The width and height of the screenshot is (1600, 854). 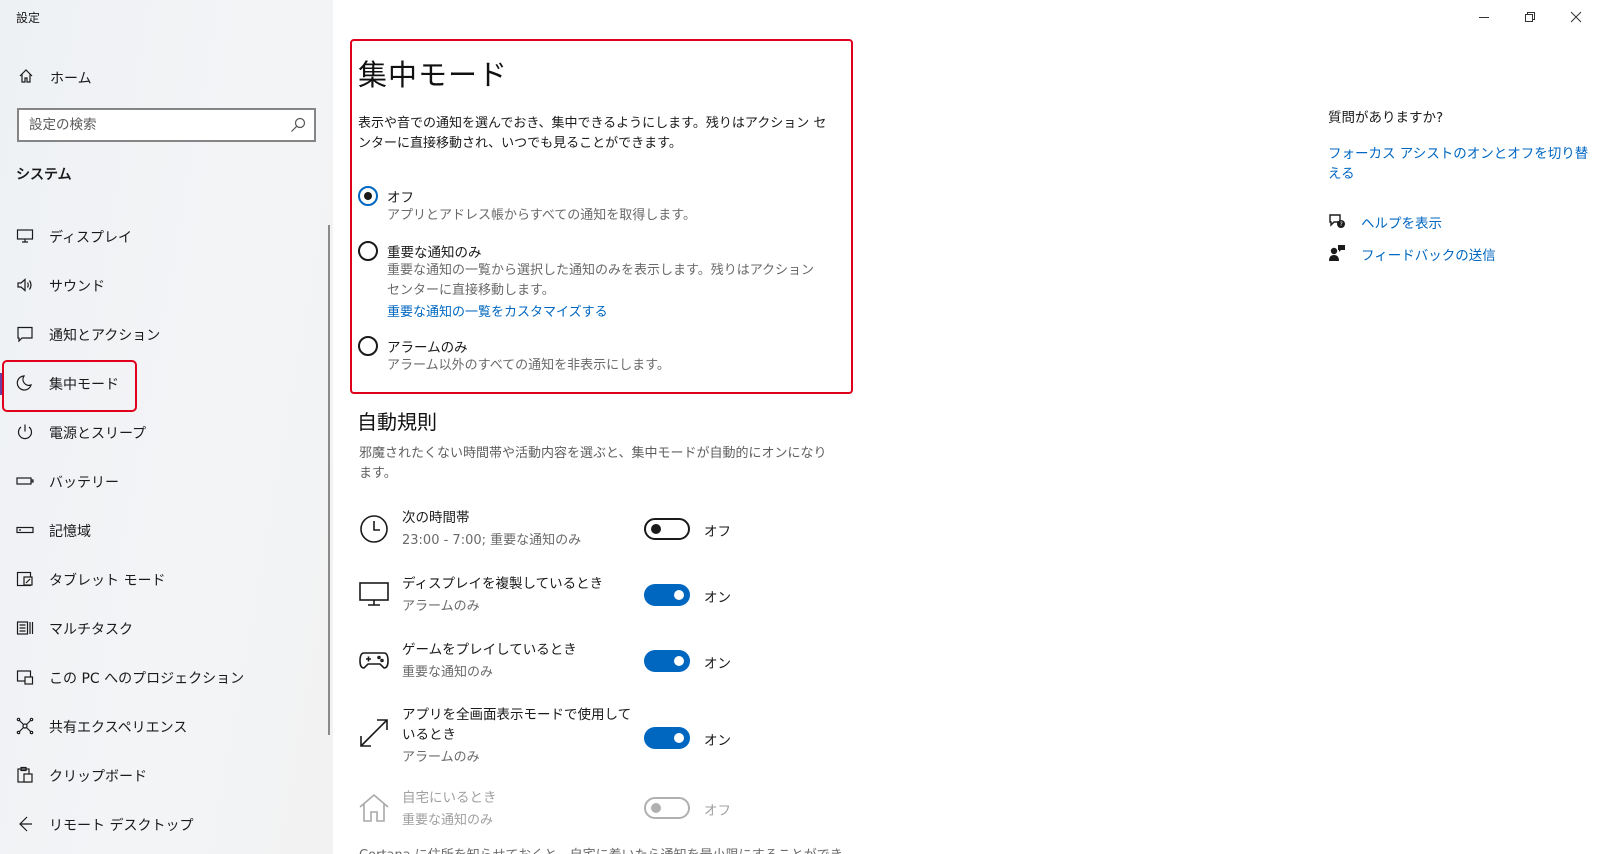 I want to click on house-icon, so click(x=374, y=807).